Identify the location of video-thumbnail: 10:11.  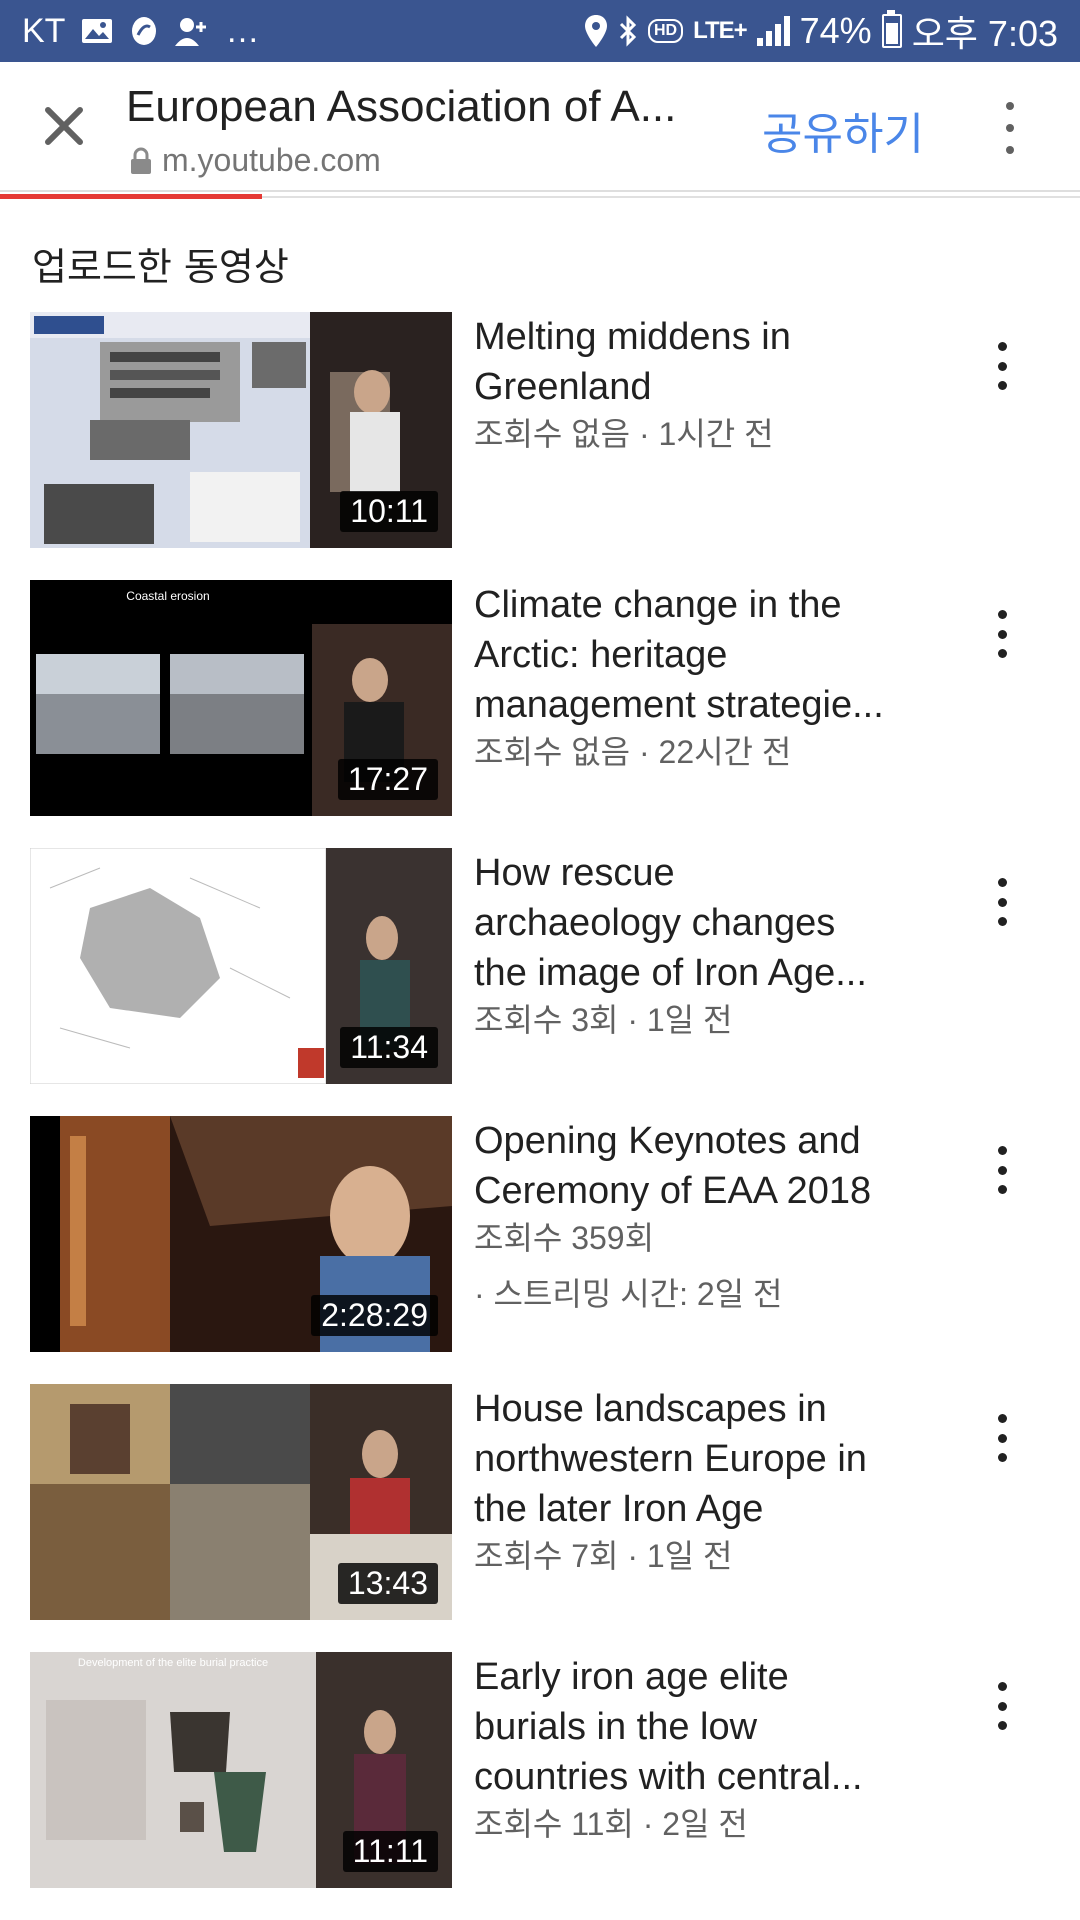
(241, 430).